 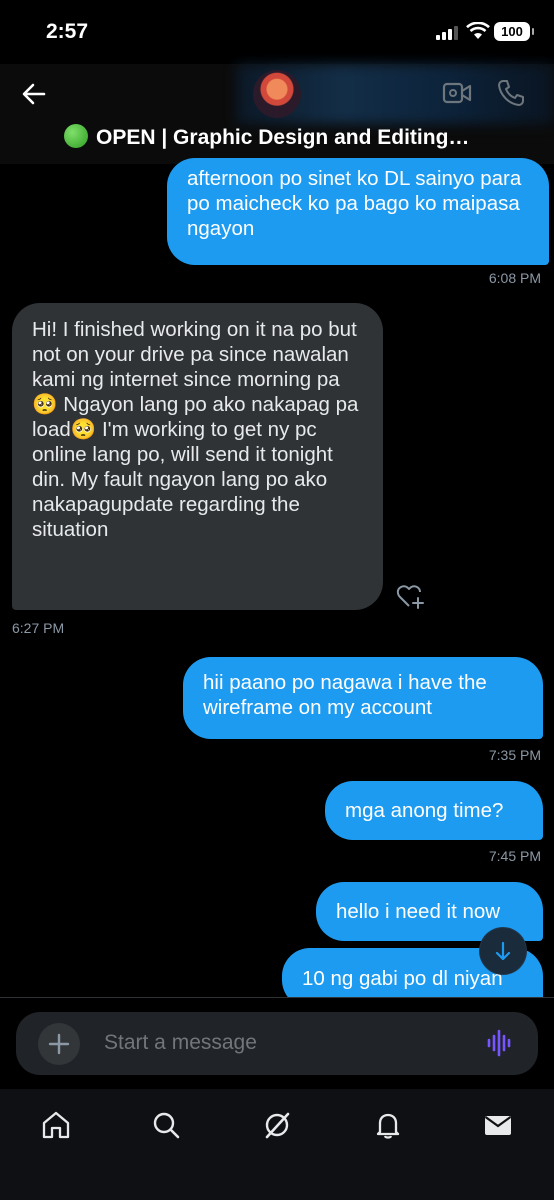 I want to click on avatar, so click(x=277, y=94).